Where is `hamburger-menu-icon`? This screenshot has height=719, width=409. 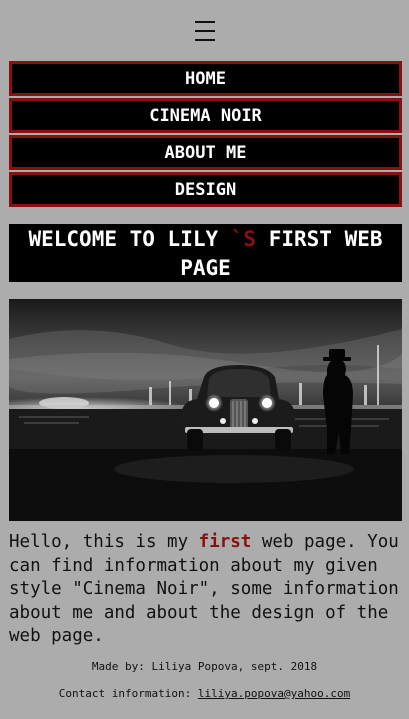 hamburger-menu-icon is located at coordinates (205, 31).